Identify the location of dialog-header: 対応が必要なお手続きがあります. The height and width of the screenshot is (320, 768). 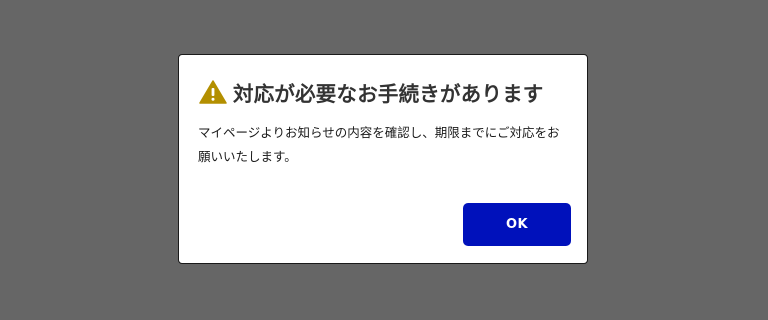
(386, 92).